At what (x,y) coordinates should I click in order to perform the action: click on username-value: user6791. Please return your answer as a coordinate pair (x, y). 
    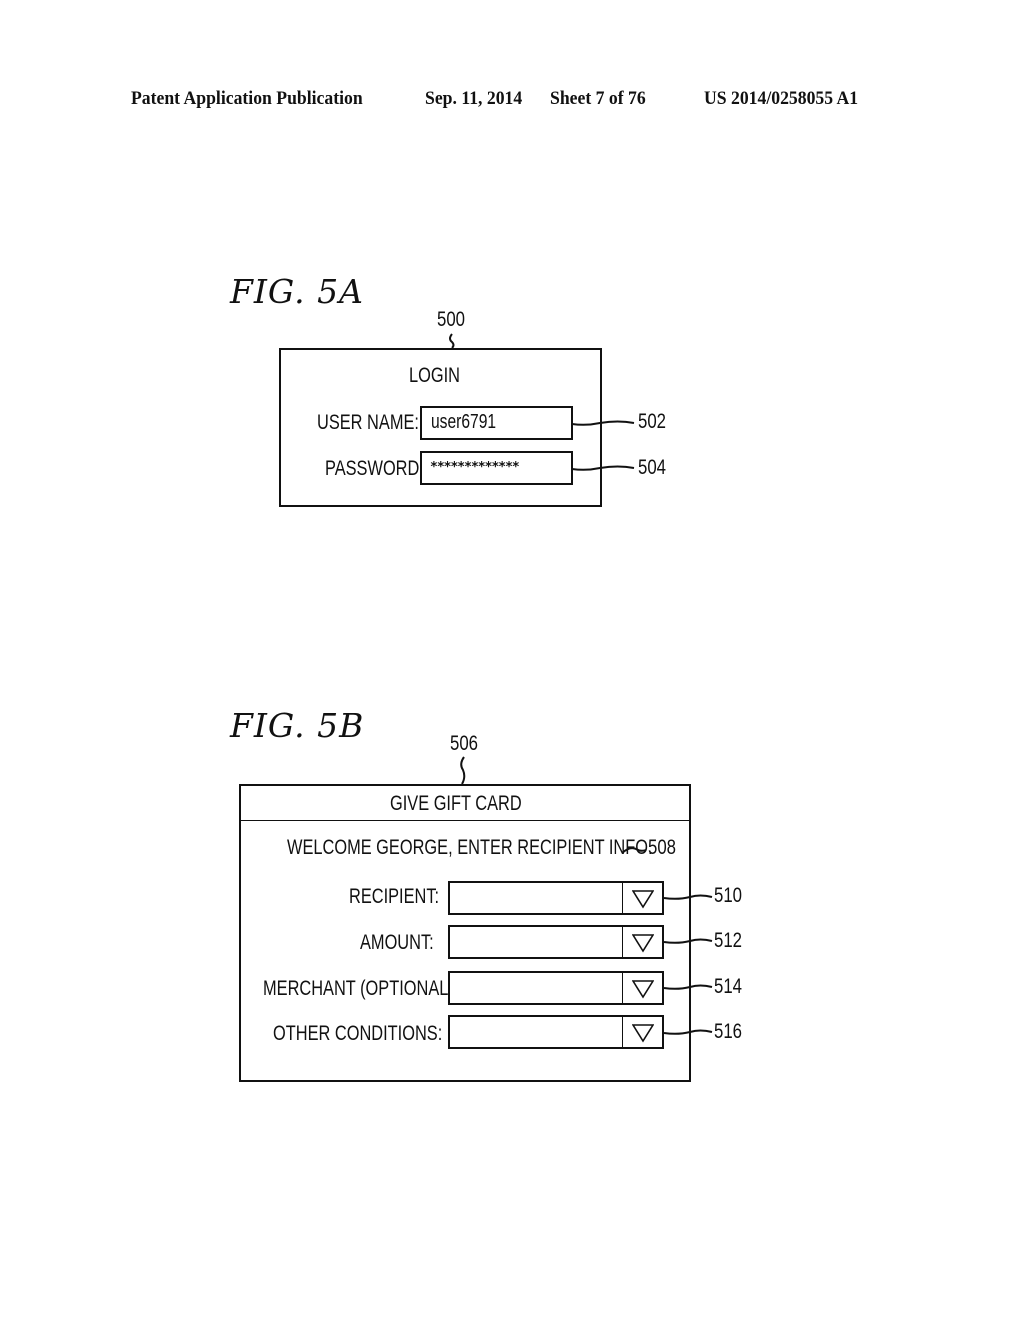
    Looking at the image, I should click on (464, 422).